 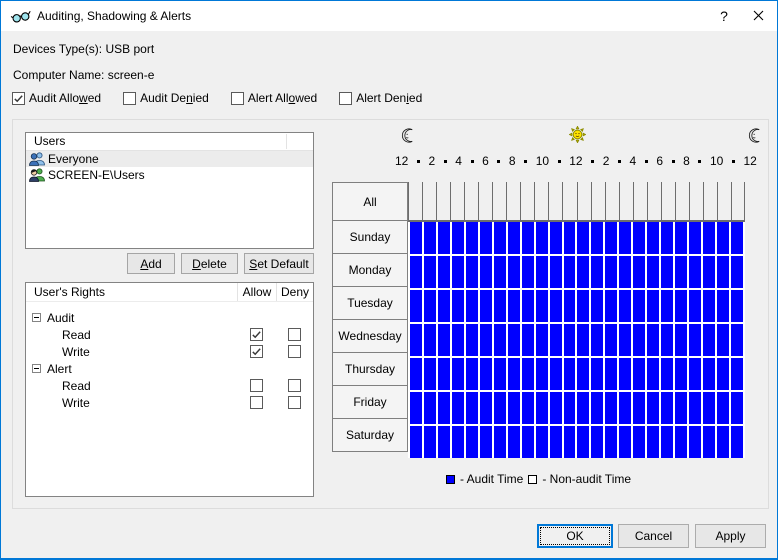 I want to click on apply-button: Apply, so click(x=730, y=536).